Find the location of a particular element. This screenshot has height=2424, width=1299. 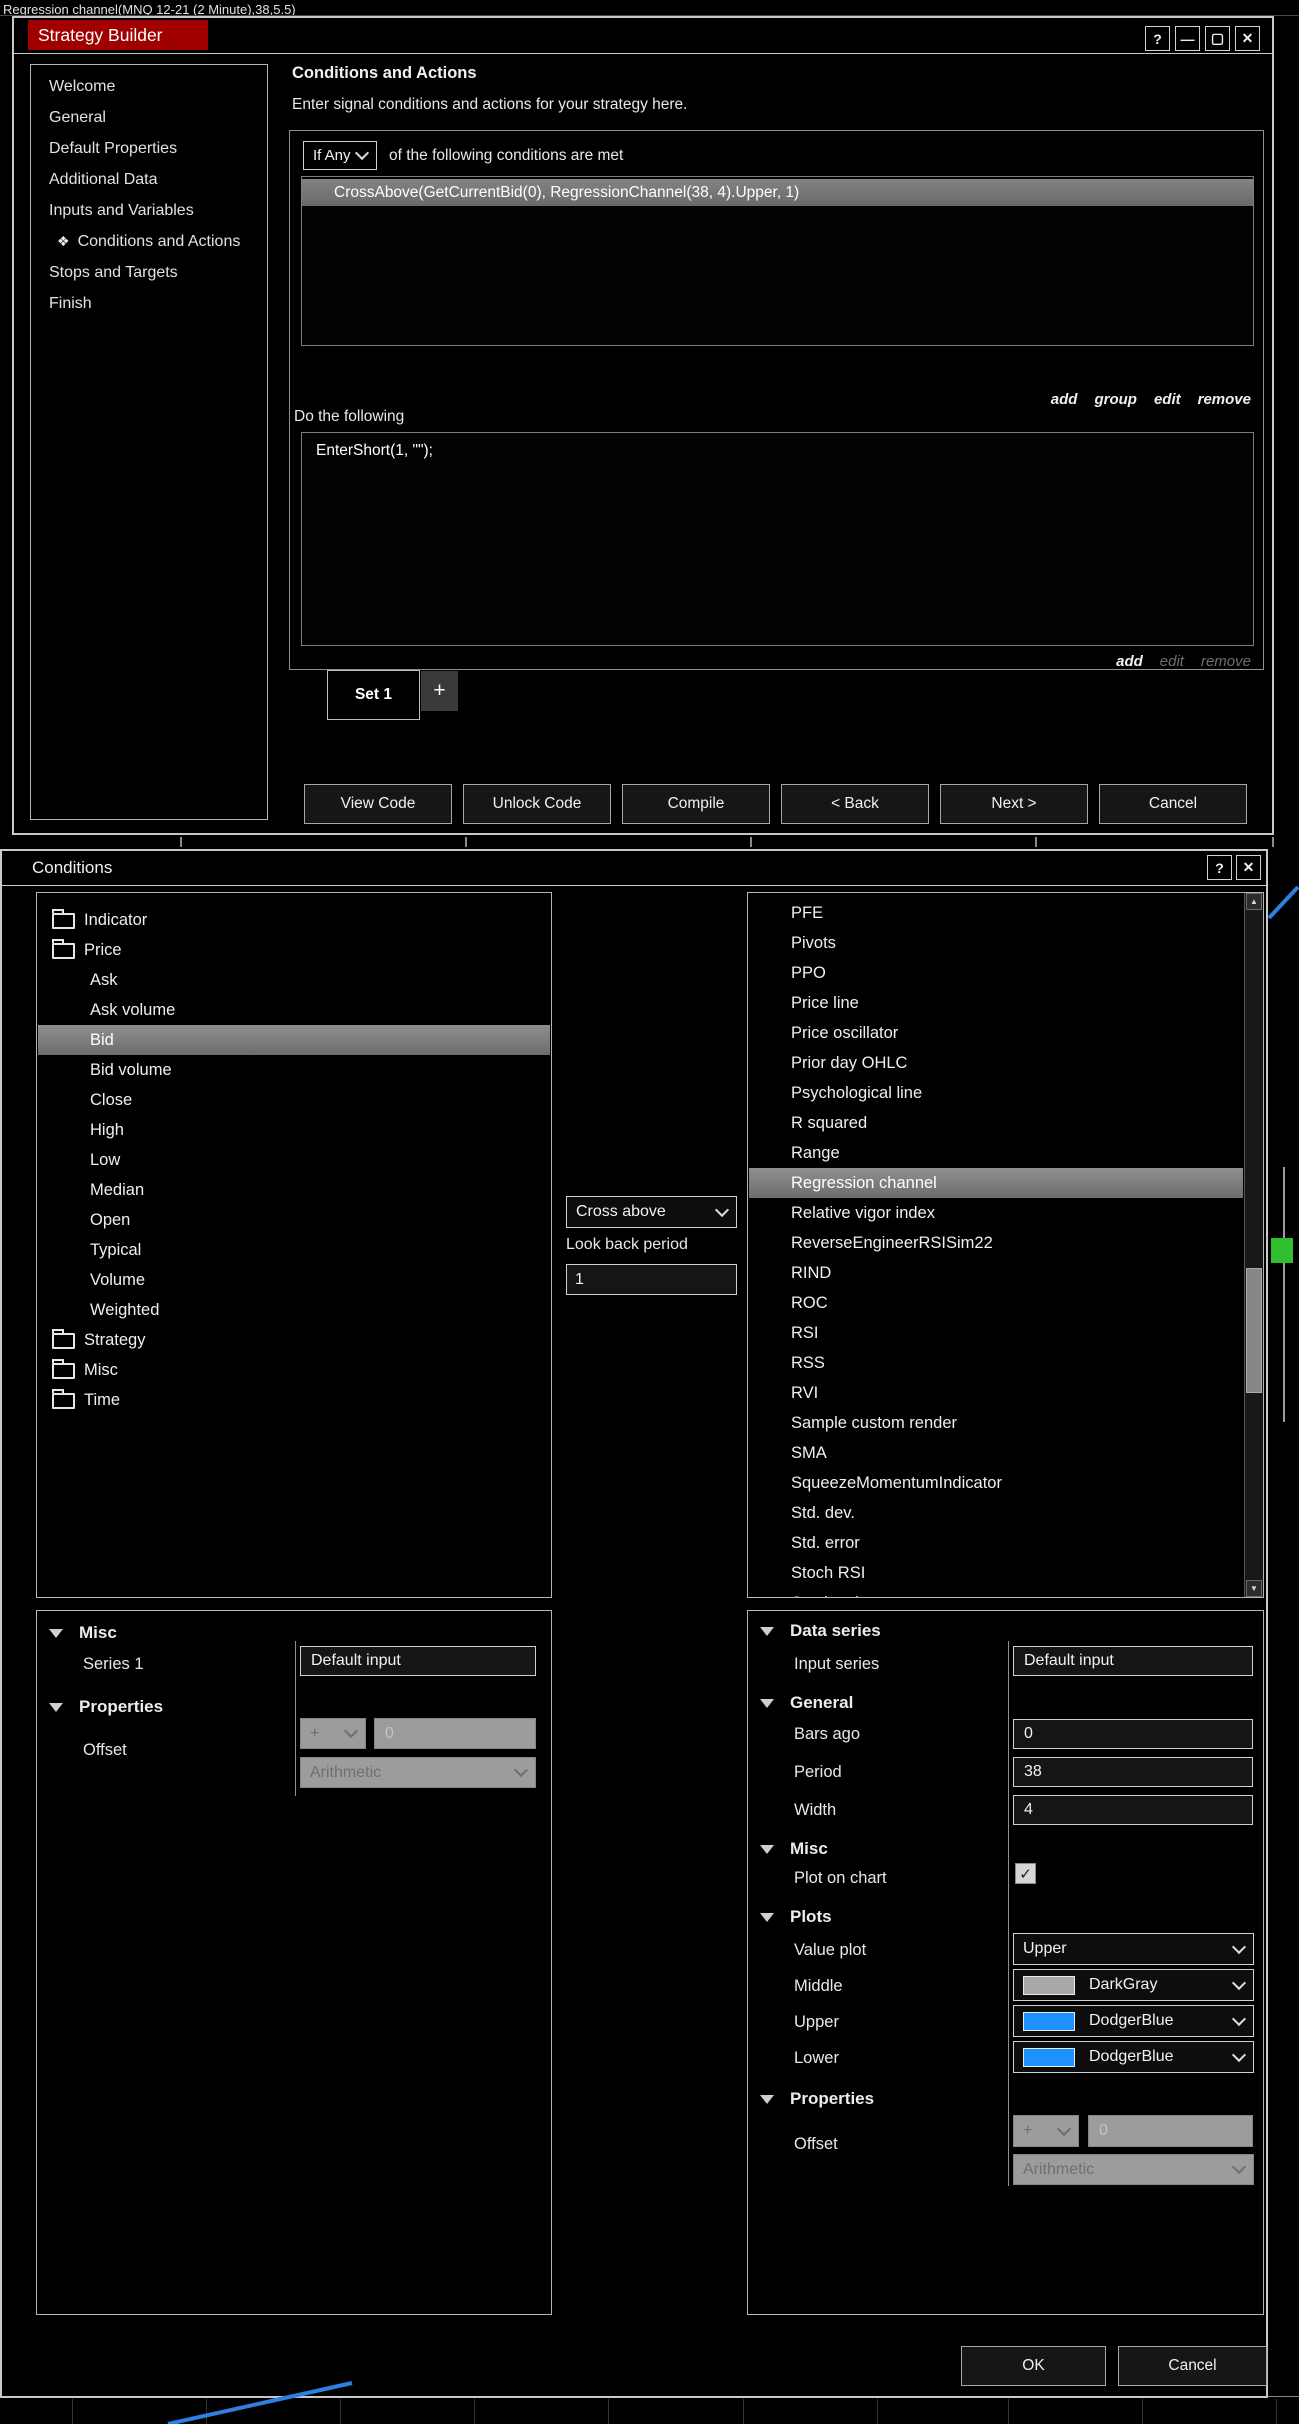

sidebar-item-general: General is located at coordinates (149, 117).